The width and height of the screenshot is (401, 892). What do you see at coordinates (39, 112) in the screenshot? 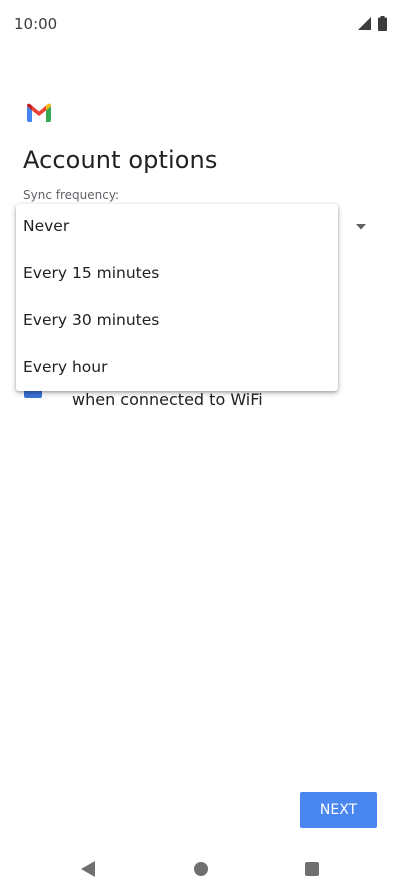
I see `gmail-icon` at bounding box center [39, 112].